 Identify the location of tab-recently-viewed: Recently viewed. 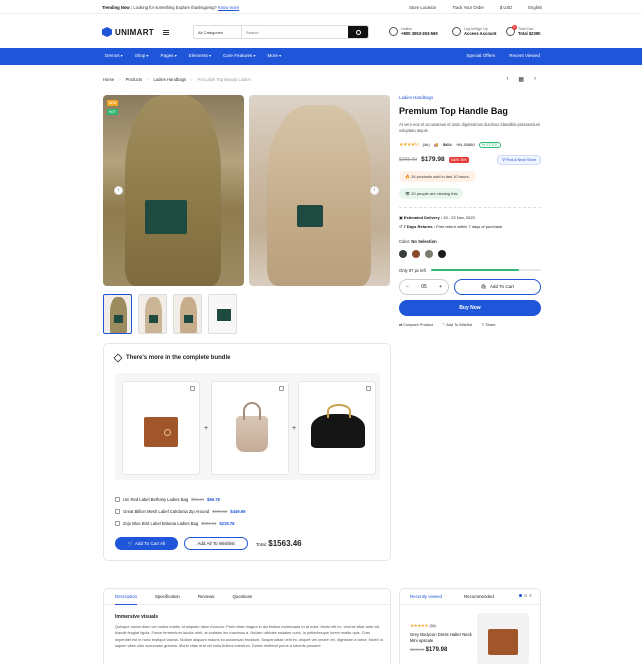
(426, 596).